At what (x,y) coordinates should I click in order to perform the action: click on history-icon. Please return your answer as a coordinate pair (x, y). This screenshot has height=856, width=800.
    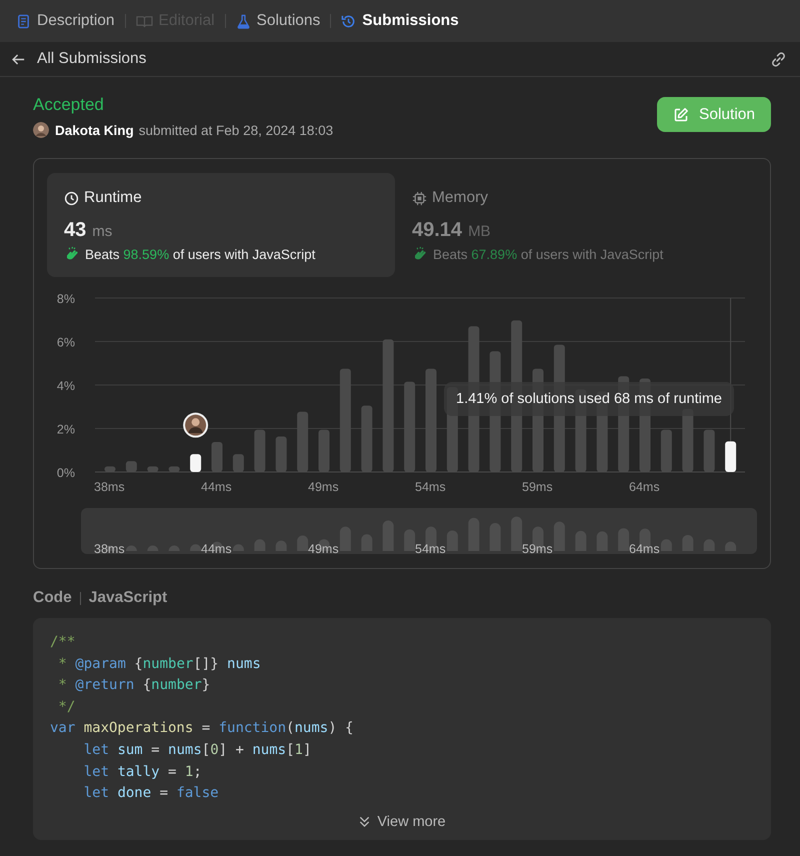
    Looking at the image, I should click on (348, 21).